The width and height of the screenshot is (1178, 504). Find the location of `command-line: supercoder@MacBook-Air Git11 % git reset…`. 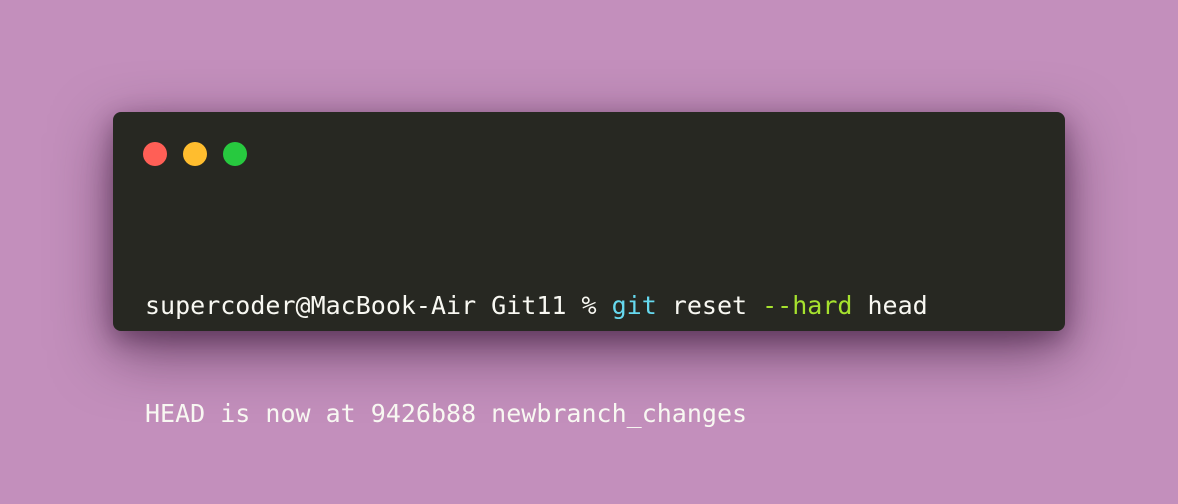

command-line: supercoder@MacBook-Air Git11 % git reset… is located at coordinates (536, 306).